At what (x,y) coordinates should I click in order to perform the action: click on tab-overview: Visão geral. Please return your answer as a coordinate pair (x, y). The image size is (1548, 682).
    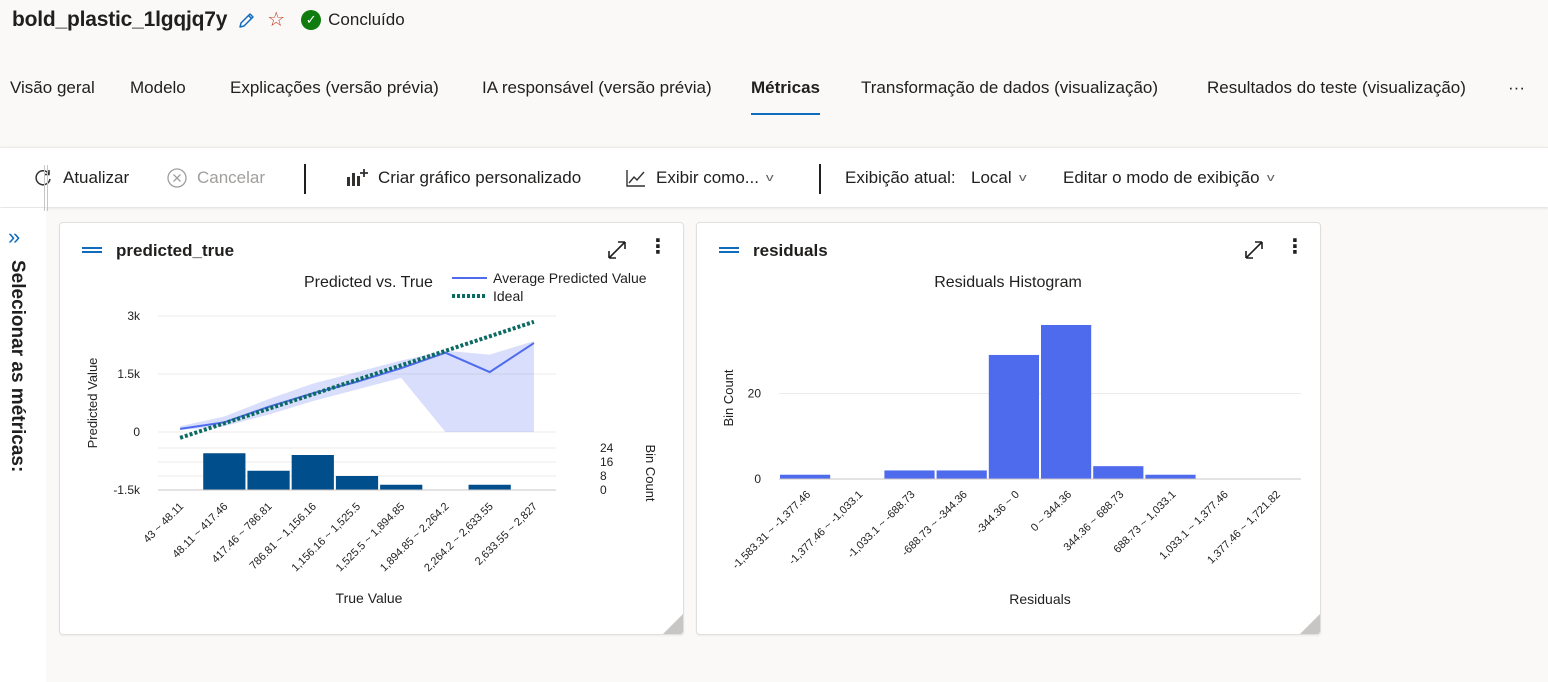
    Looking at the image, I should click on (52, 88).